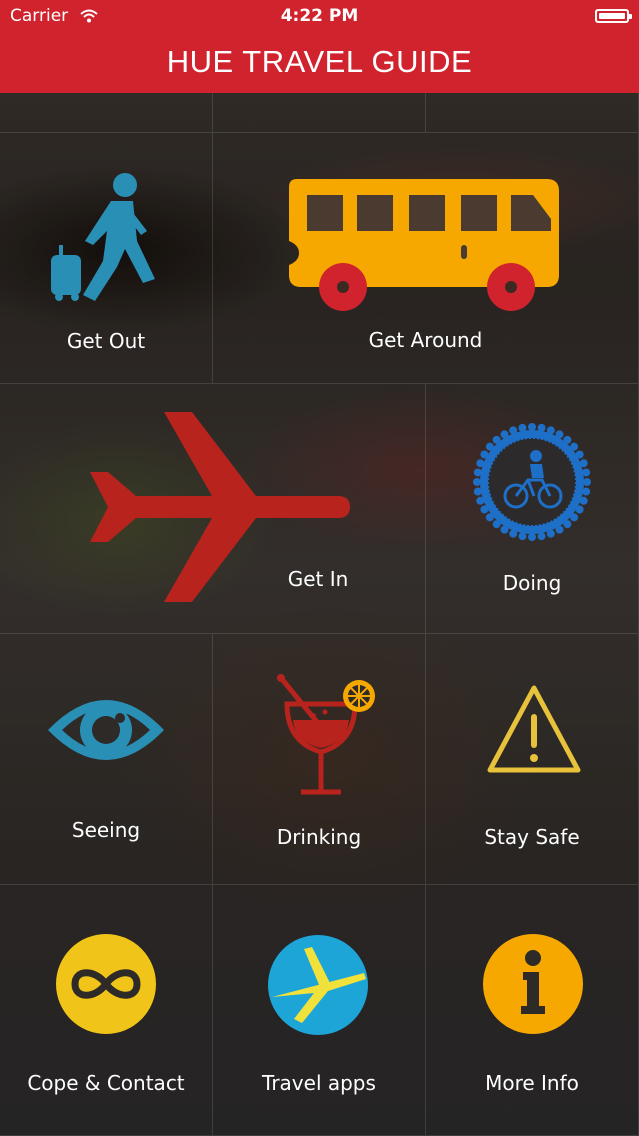  I want to click on tile-label: More Info, so click(532, 1083).